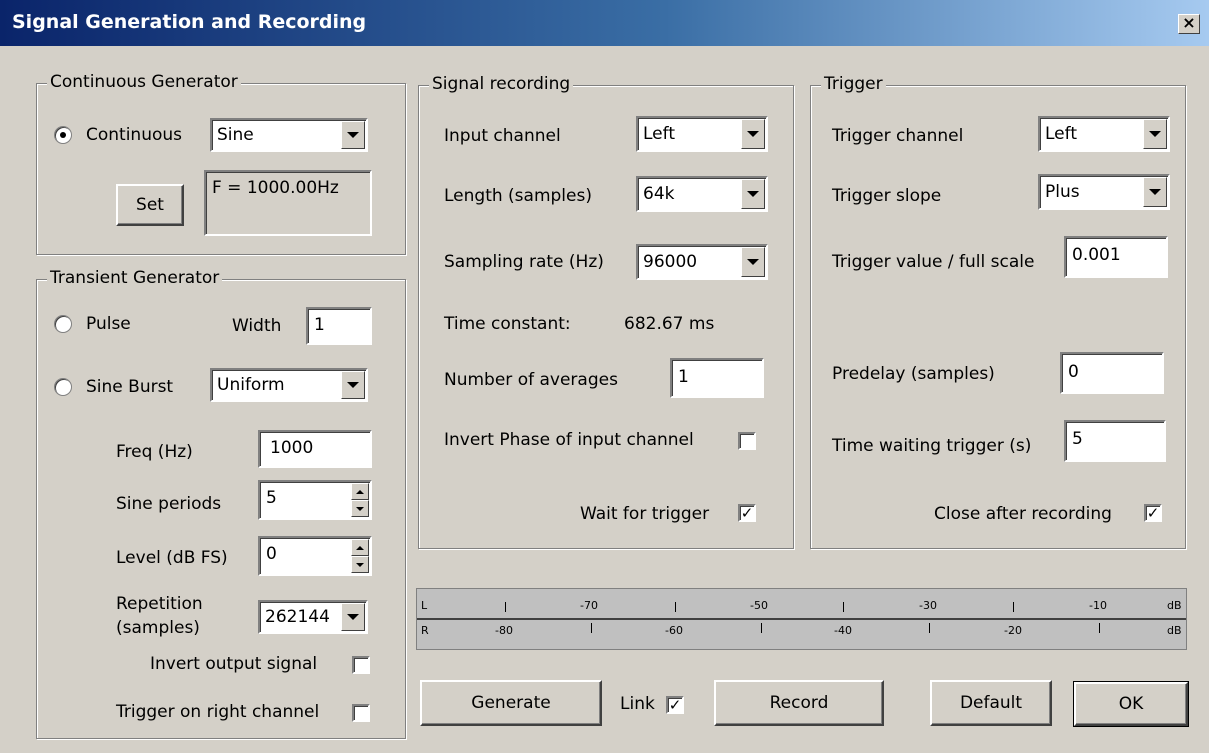 The width and height of the screenshot is (1209, 753). What do you see at coordinates (799, 703) in the screenshot?
I see `record-button: Record` at bounding box center [799, 703].